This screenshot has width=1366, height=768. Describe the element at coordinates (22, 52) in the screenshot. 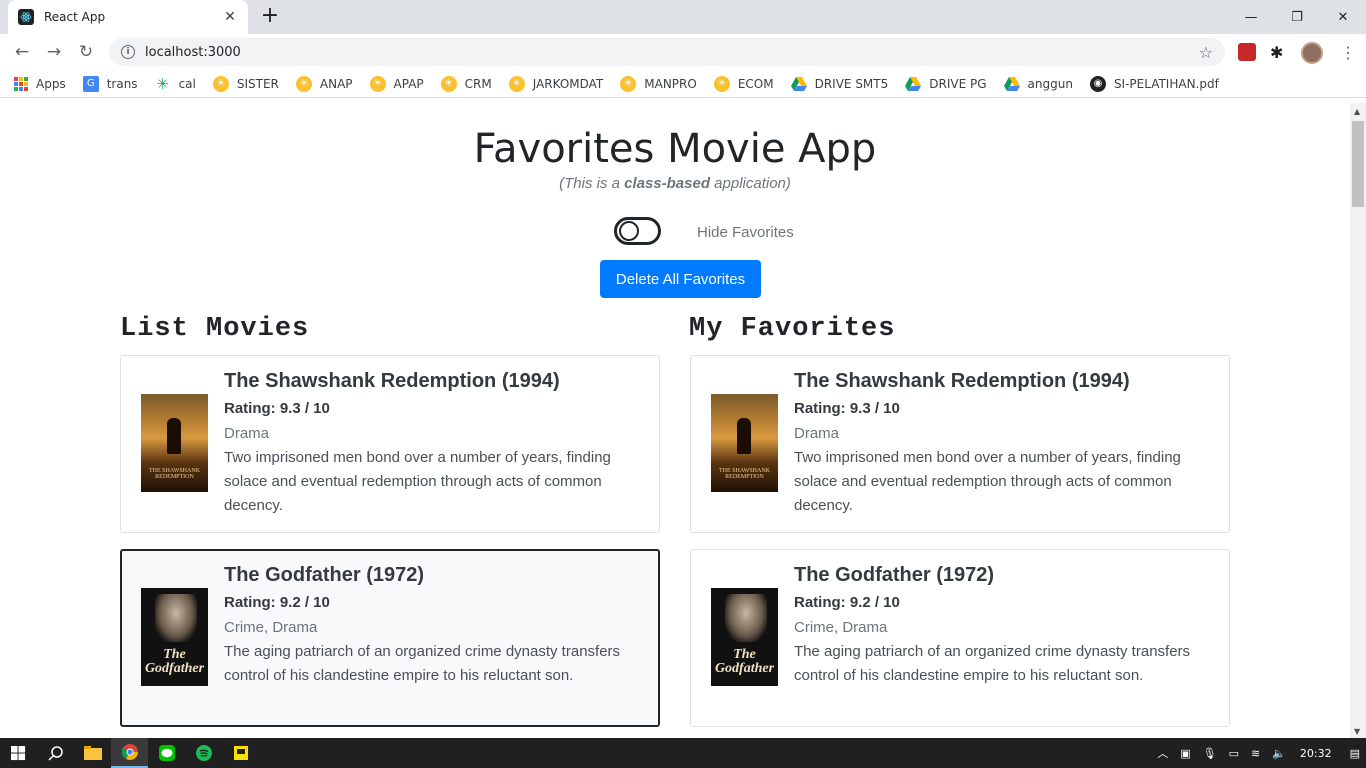

I see `back-icon: ←` at that location.